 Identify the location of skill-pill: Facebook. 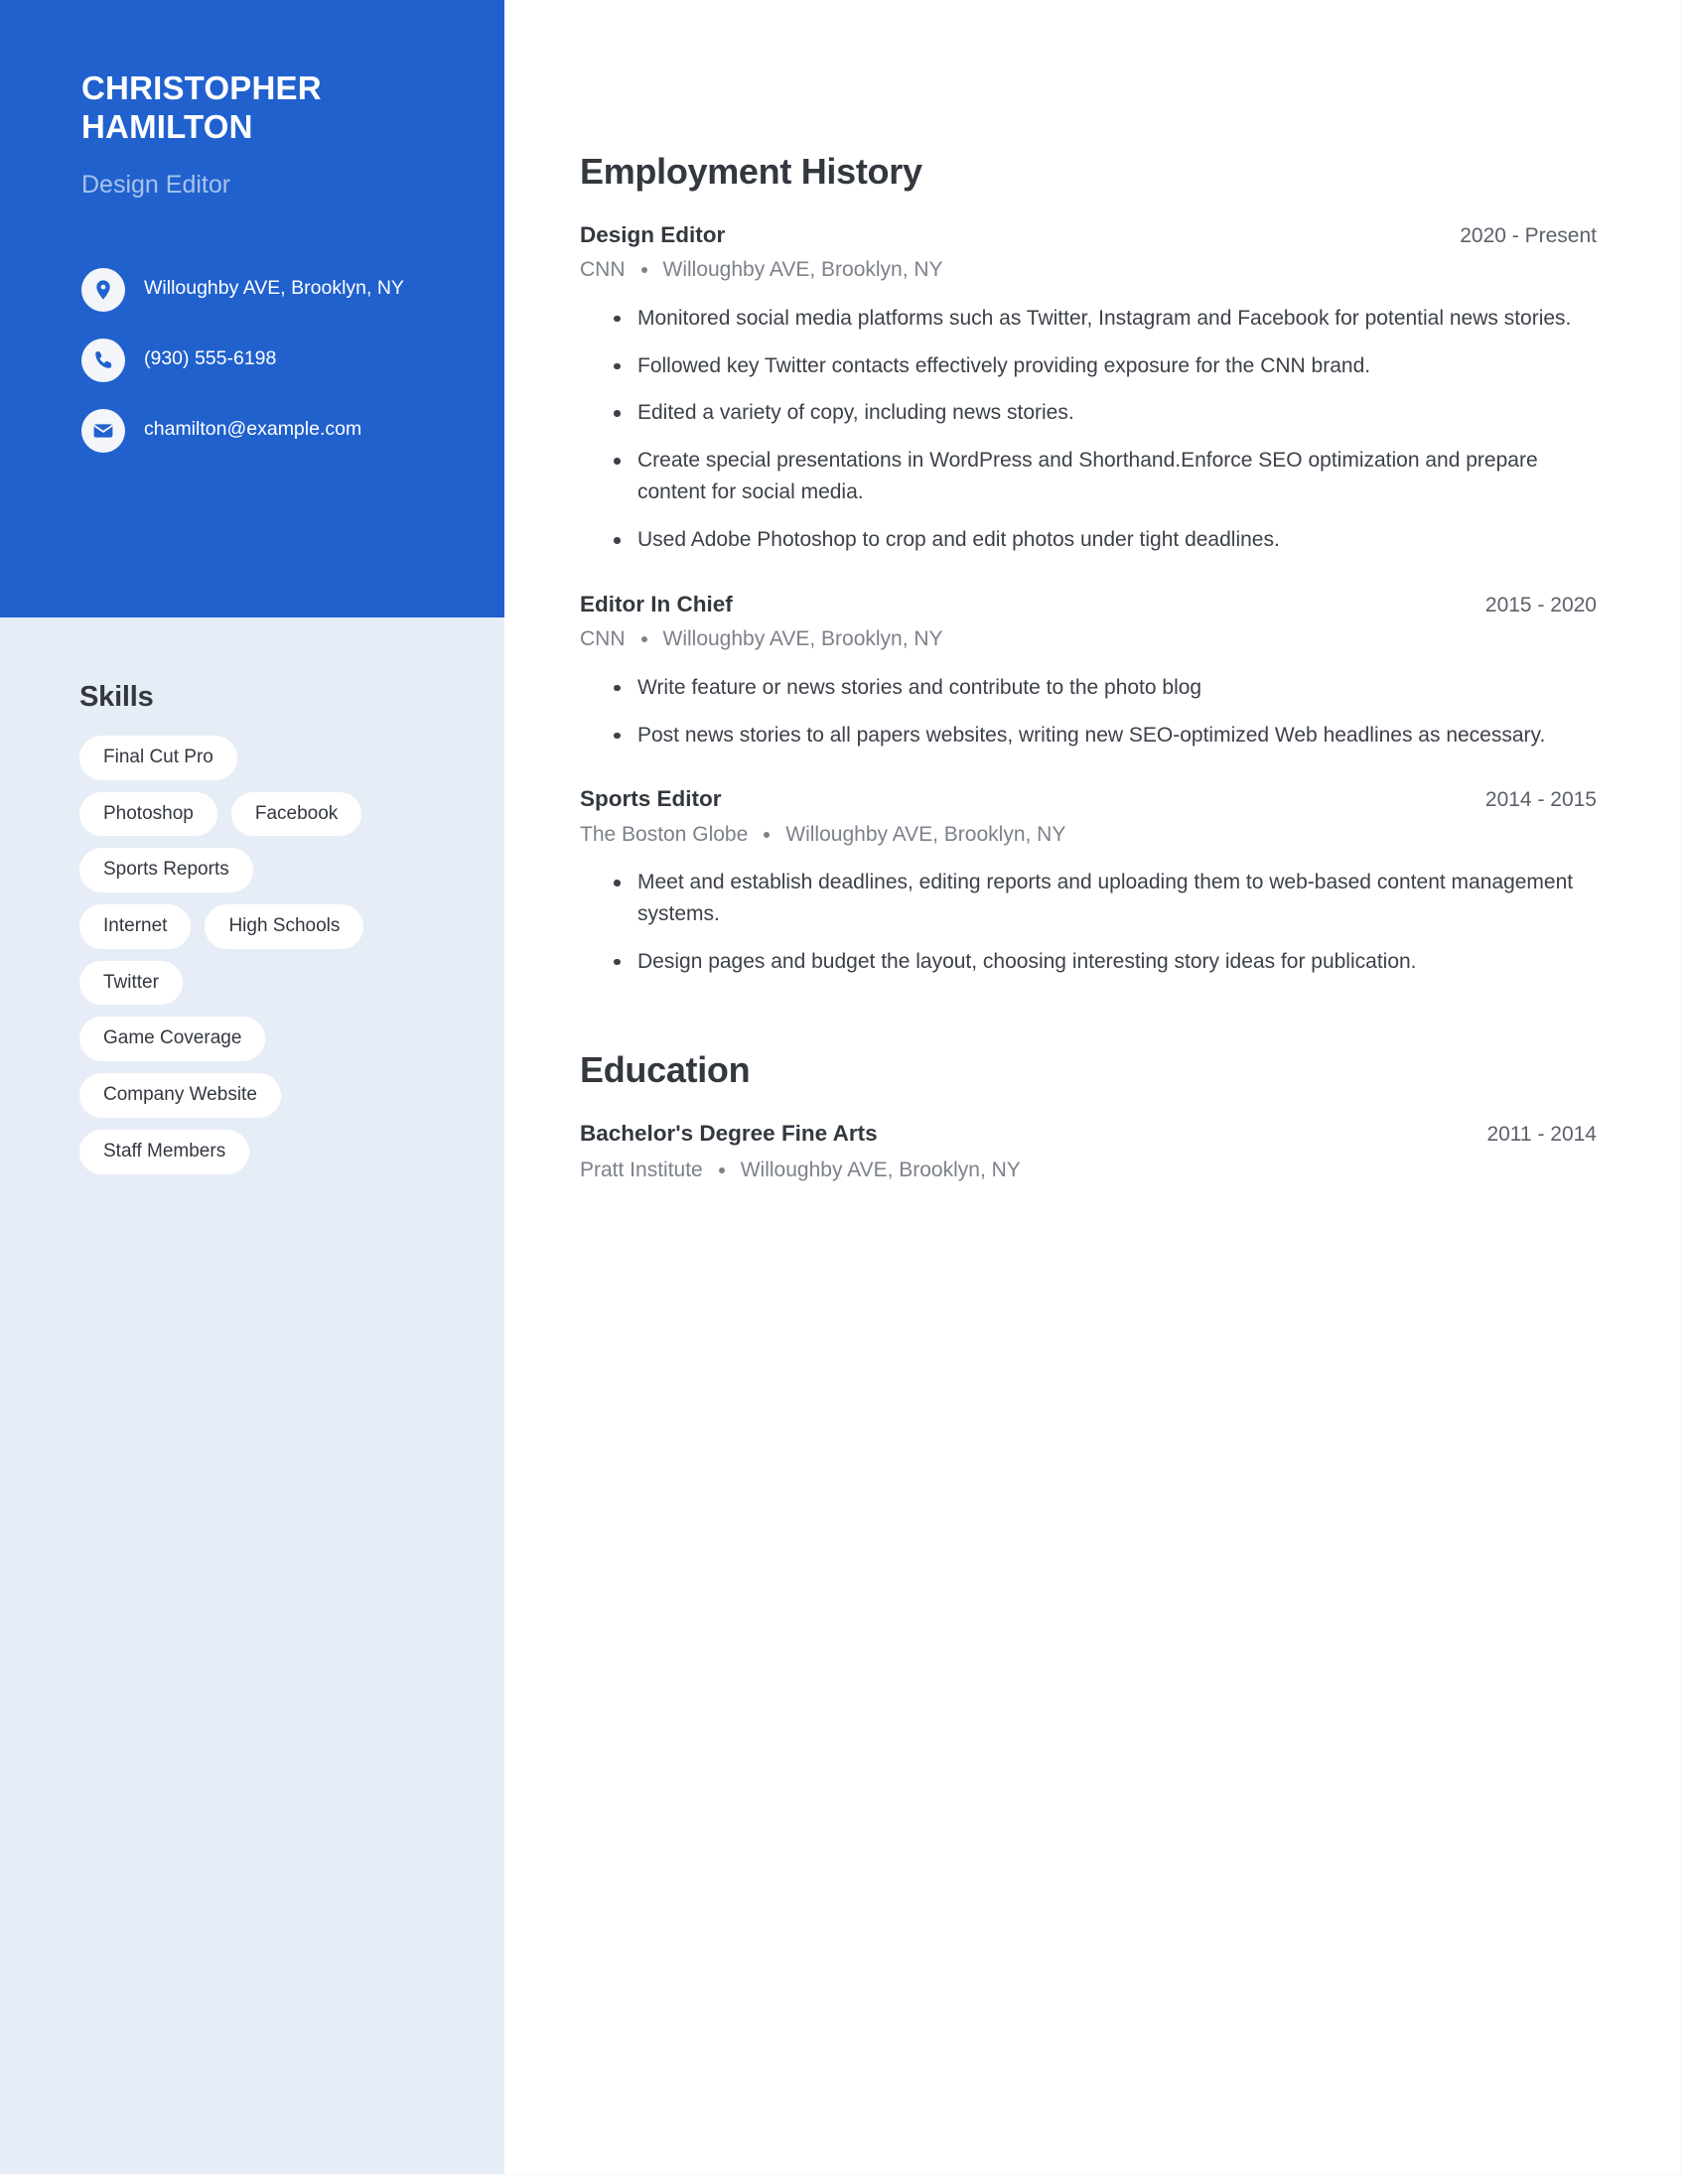
(296, 814).